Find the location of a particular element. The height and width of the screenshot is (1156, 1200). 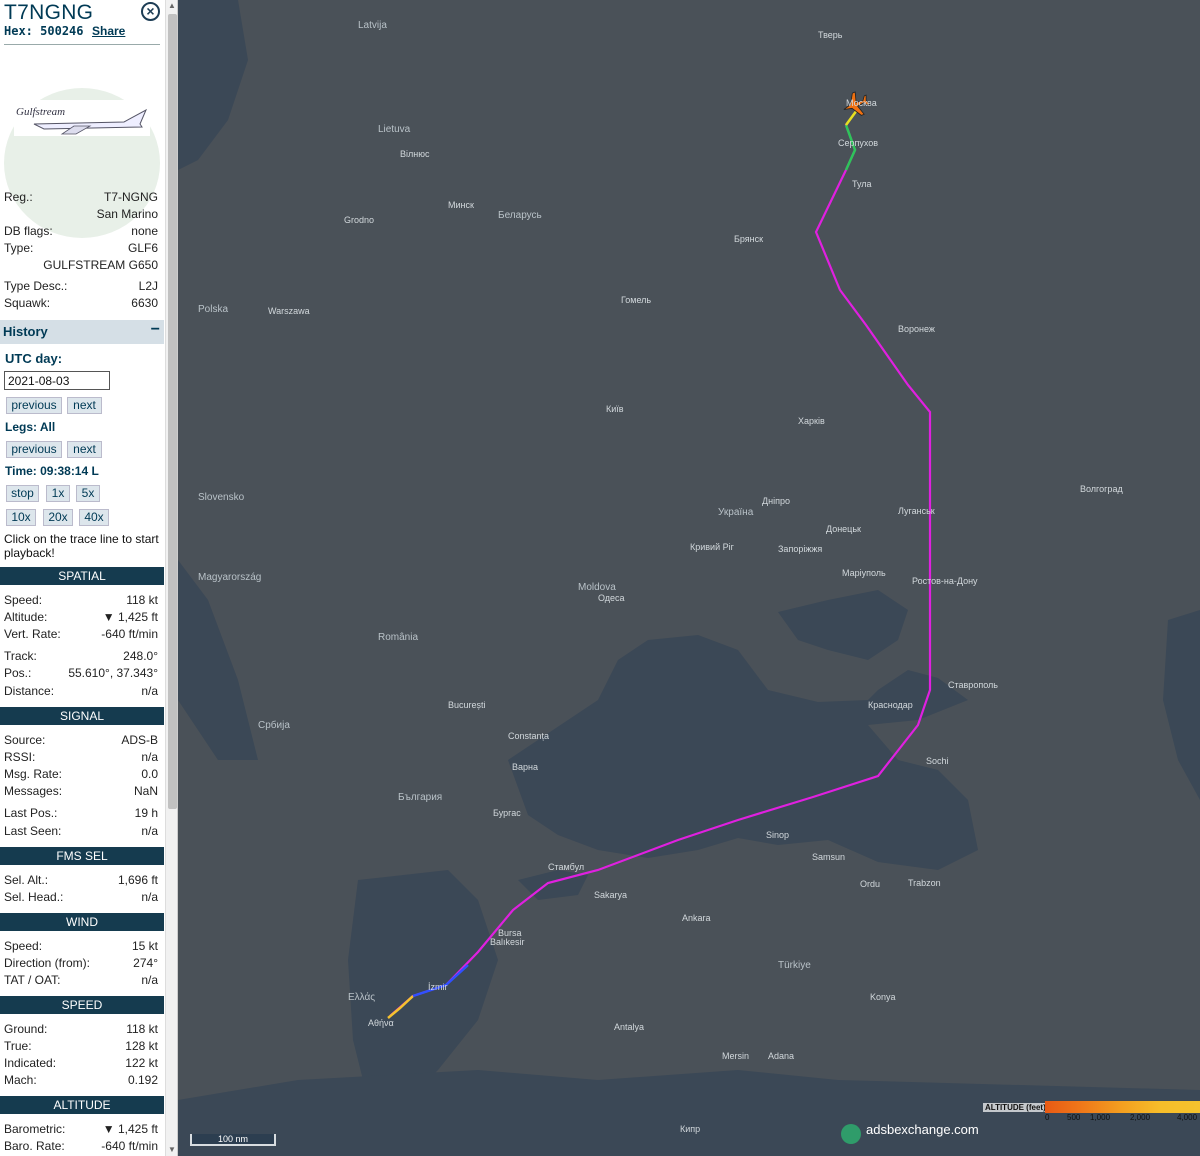

city-label: Москва is located at coordinates (861, 103).